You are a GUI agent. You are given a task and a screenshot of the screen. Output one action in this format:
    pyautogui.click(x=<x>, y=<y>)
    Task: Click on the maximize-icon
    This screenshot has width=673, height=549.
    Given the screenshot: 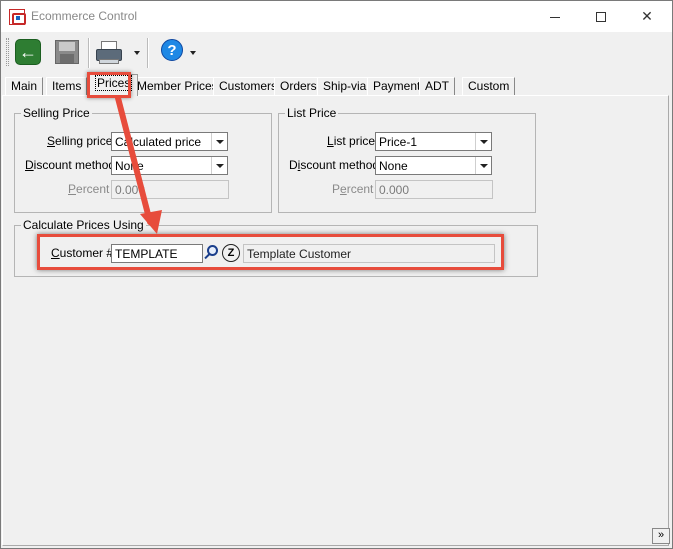 What is the action you would take?
    pyautogui.click(x=601, y=17)
    